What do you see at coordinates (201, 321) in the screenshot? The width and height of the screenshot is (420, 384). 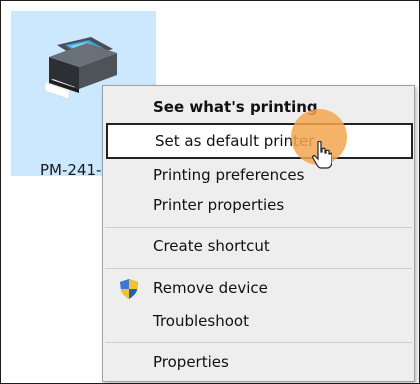 I see `menu-item-label: Troubleshoot` at bounding box center [201, 321].